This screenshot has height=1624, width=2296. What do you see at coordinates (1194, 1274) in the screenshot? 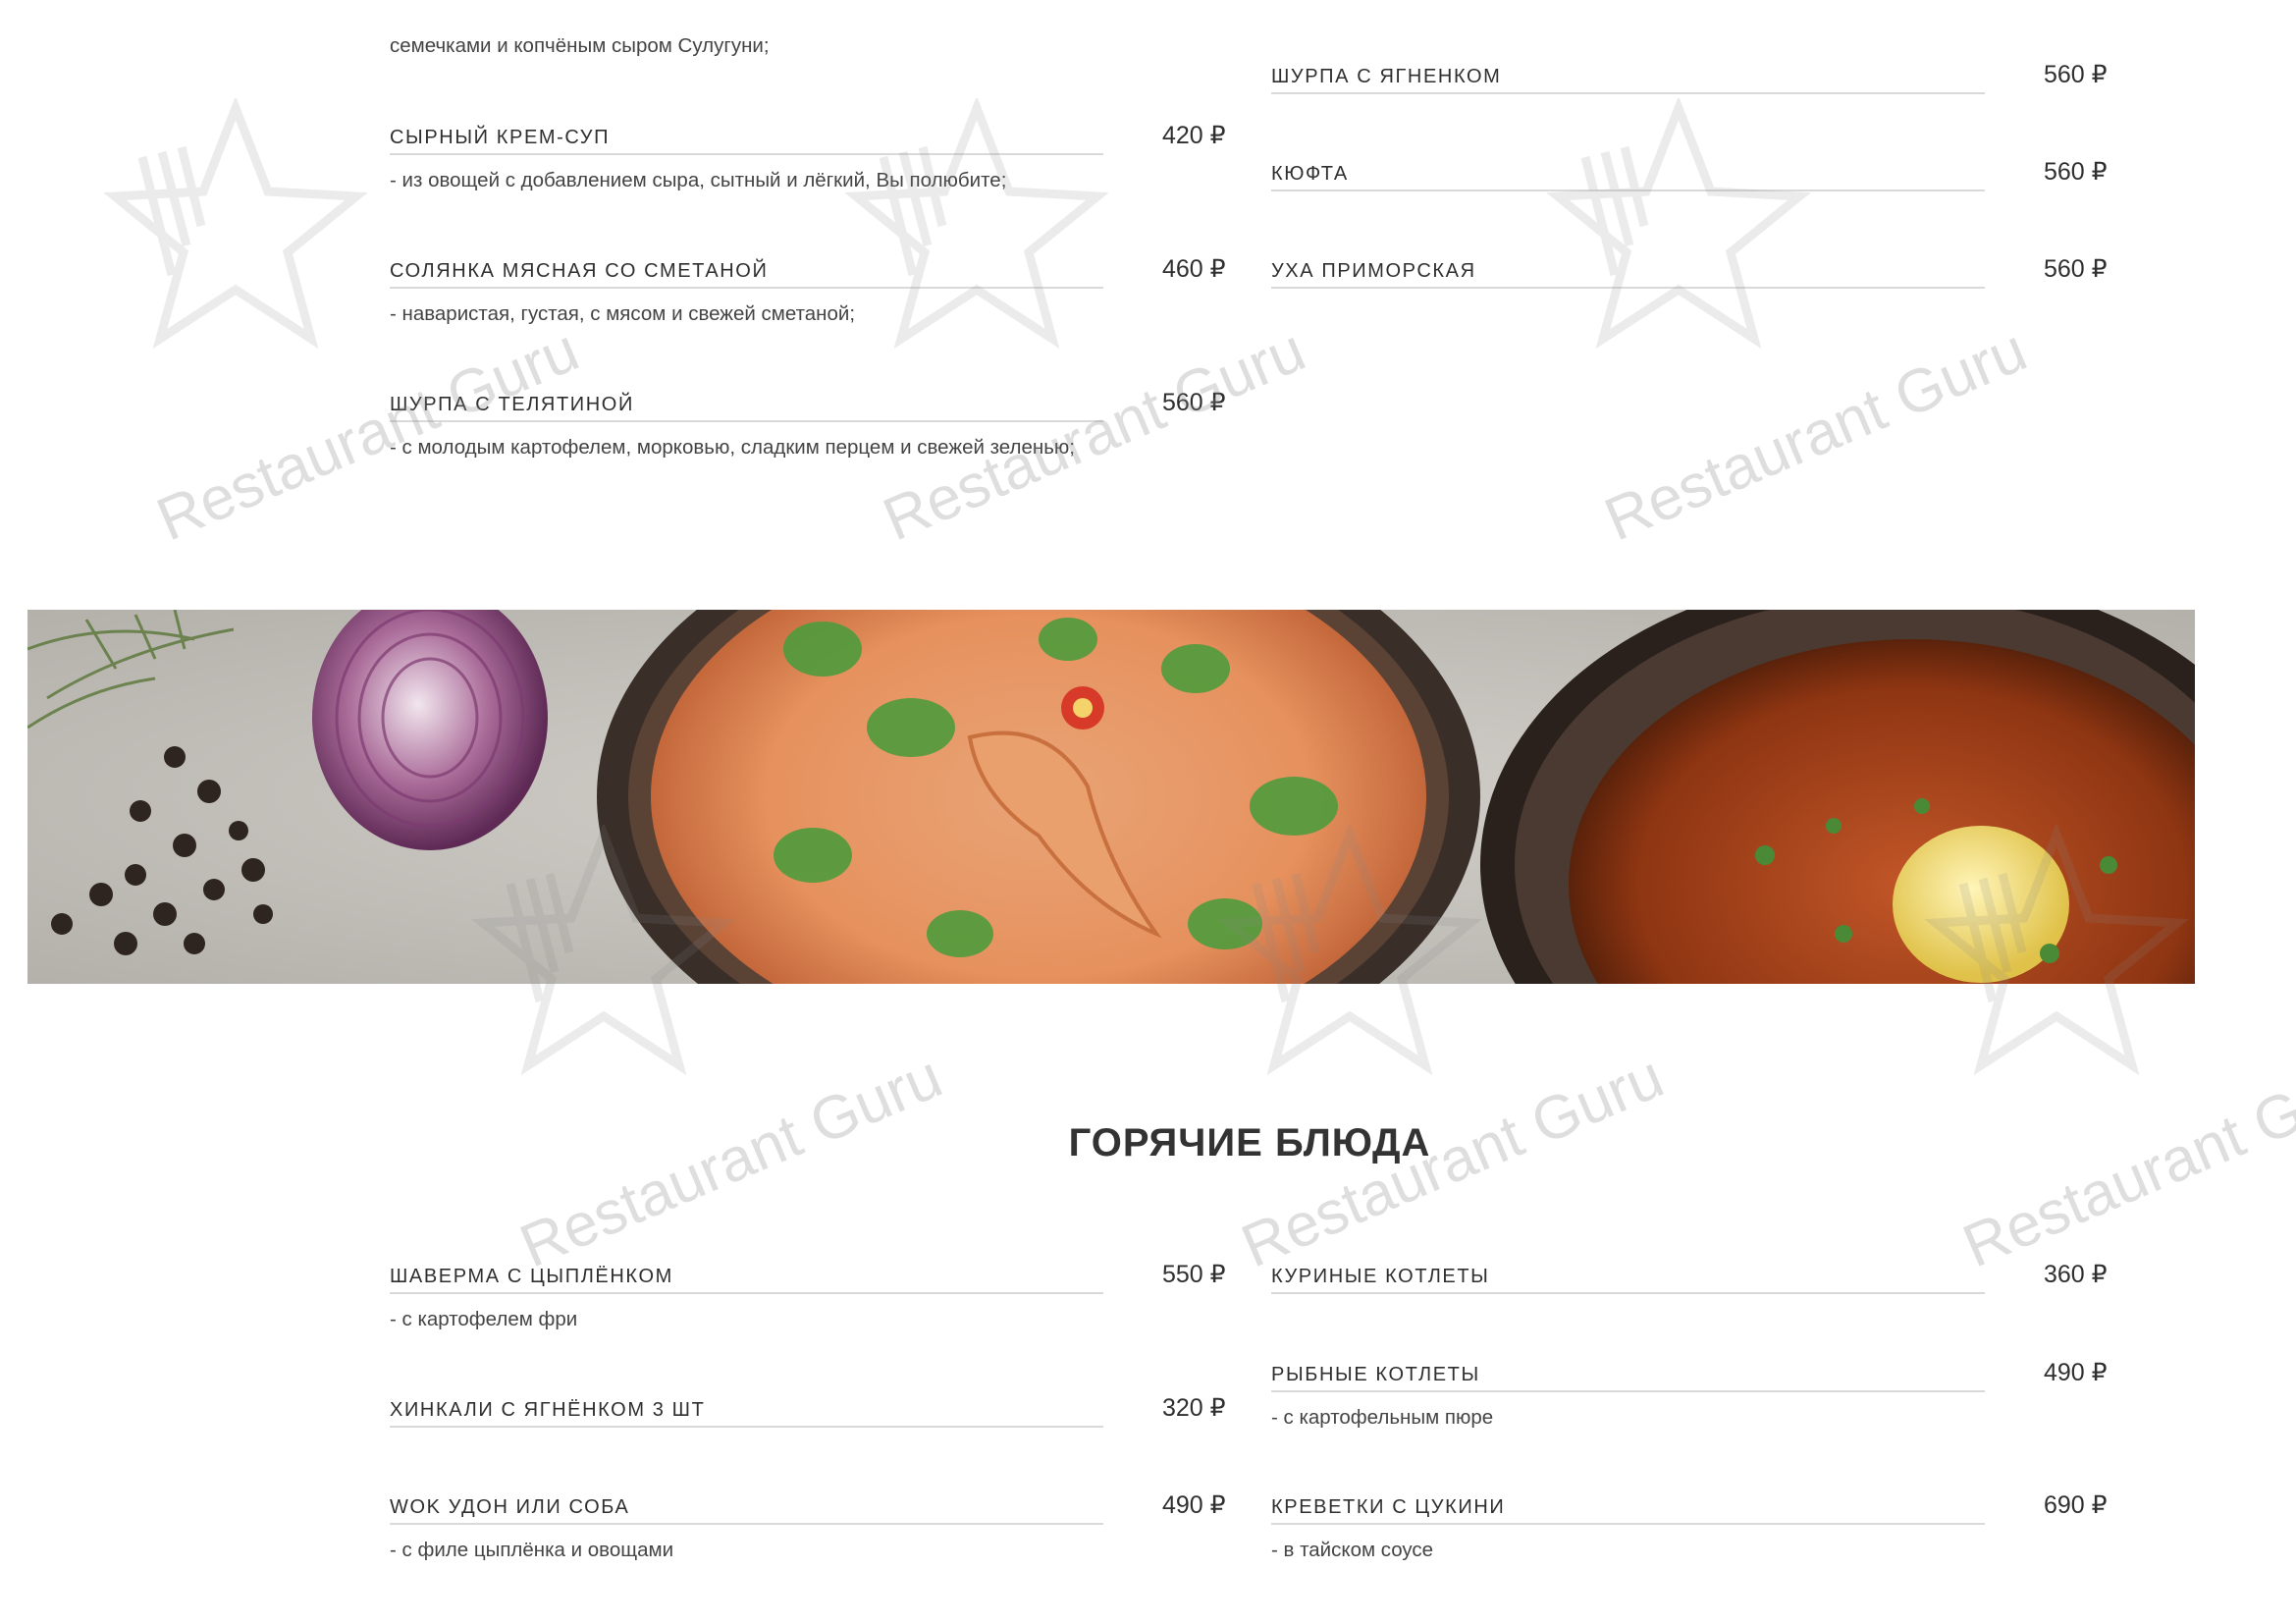
I see `item-price: 550 ₽` at bounding box center [1194, 1274].